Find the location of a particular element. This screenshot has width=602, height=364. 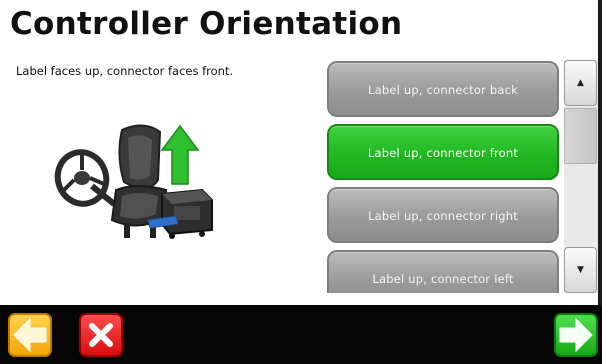

scroll-down-button: ▼ is located at coordinates (580, 270).